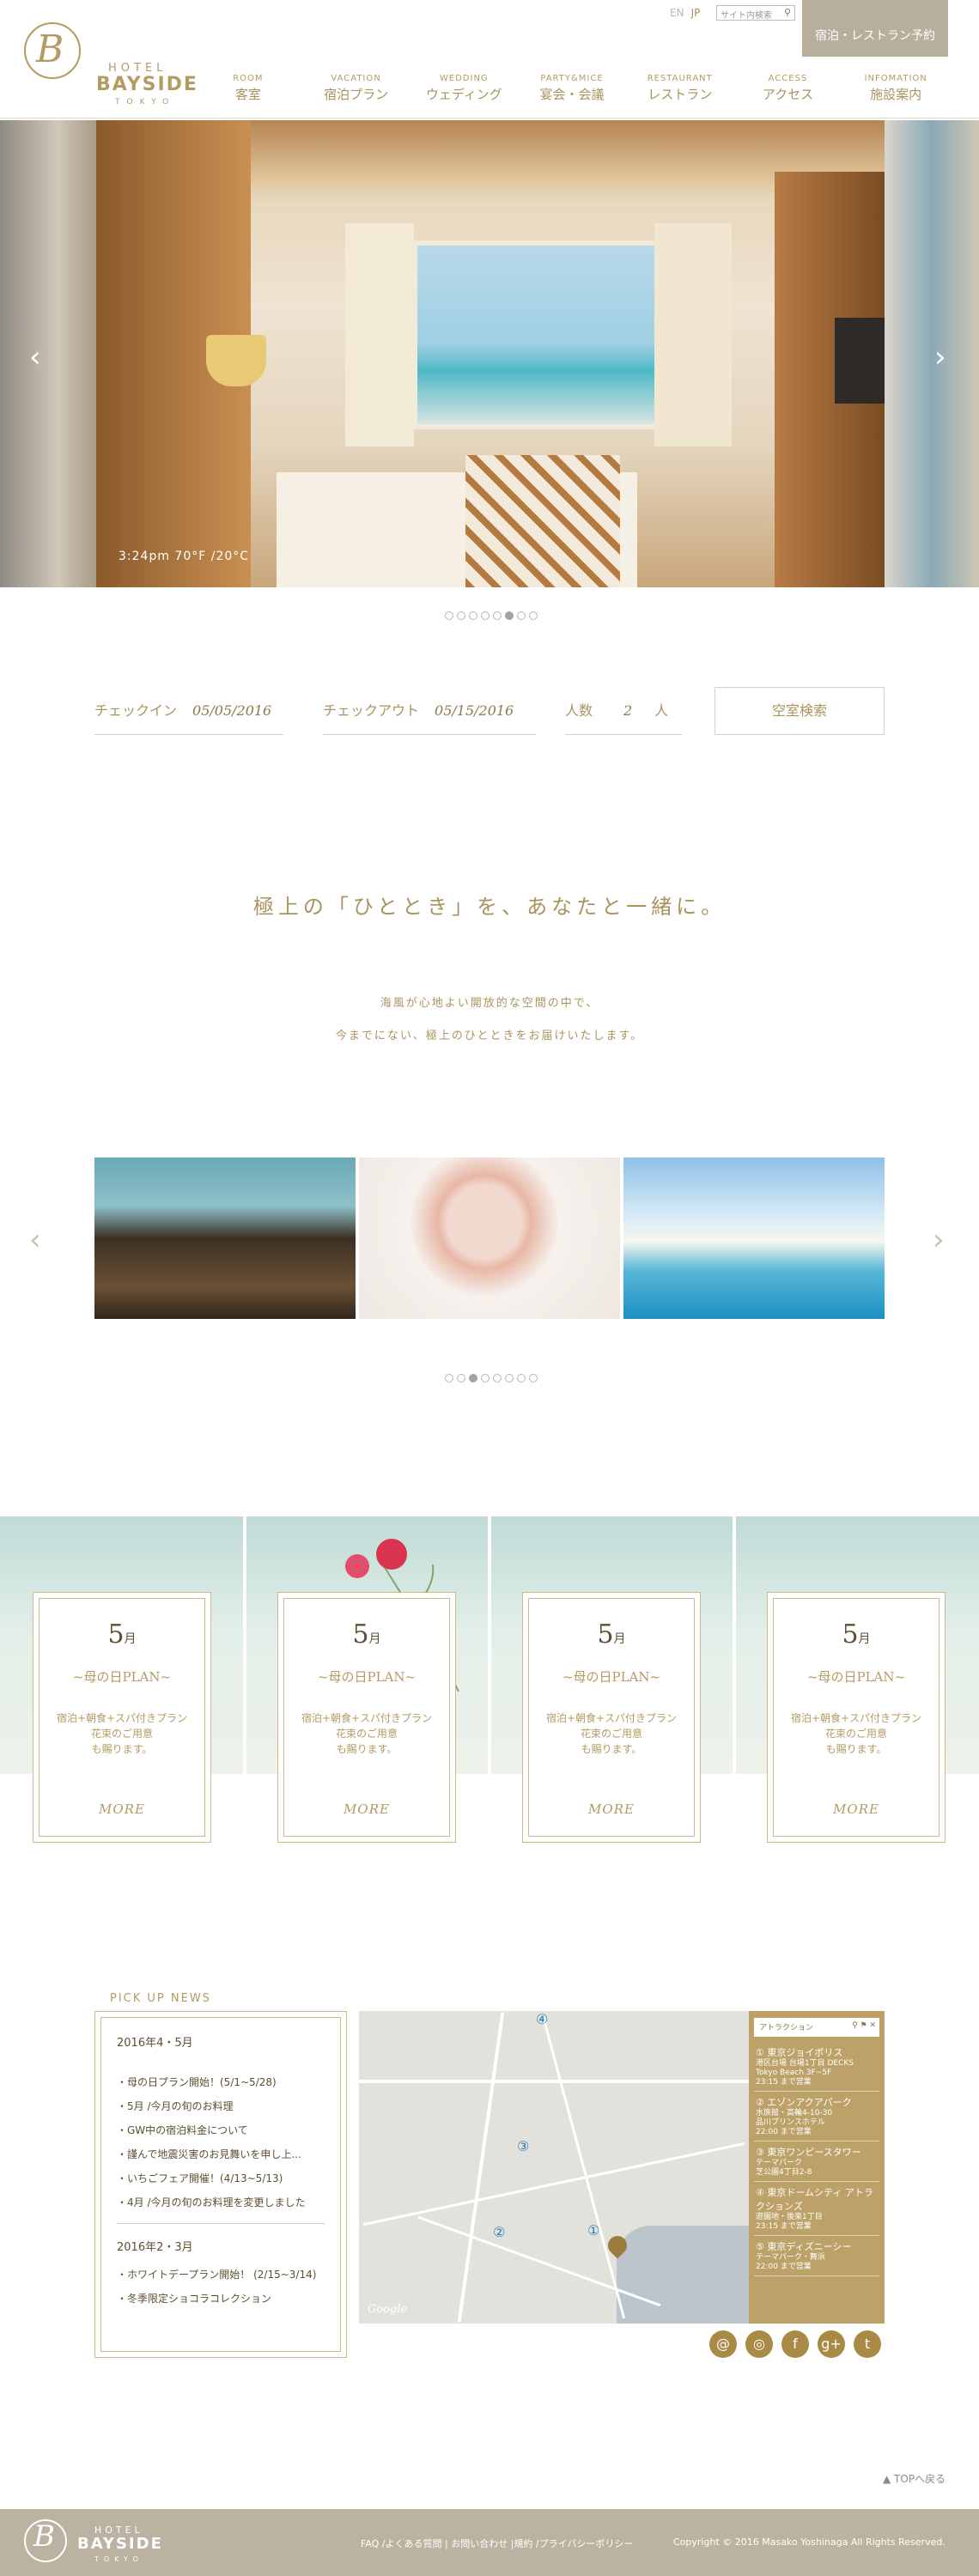 Image resolution: width=979 pixels, height=2576 pixels. Describe the element at coordinates (464, 91) in the screenshot. I see `nav-item-wedding: WEDDING ウェディング` at that location.